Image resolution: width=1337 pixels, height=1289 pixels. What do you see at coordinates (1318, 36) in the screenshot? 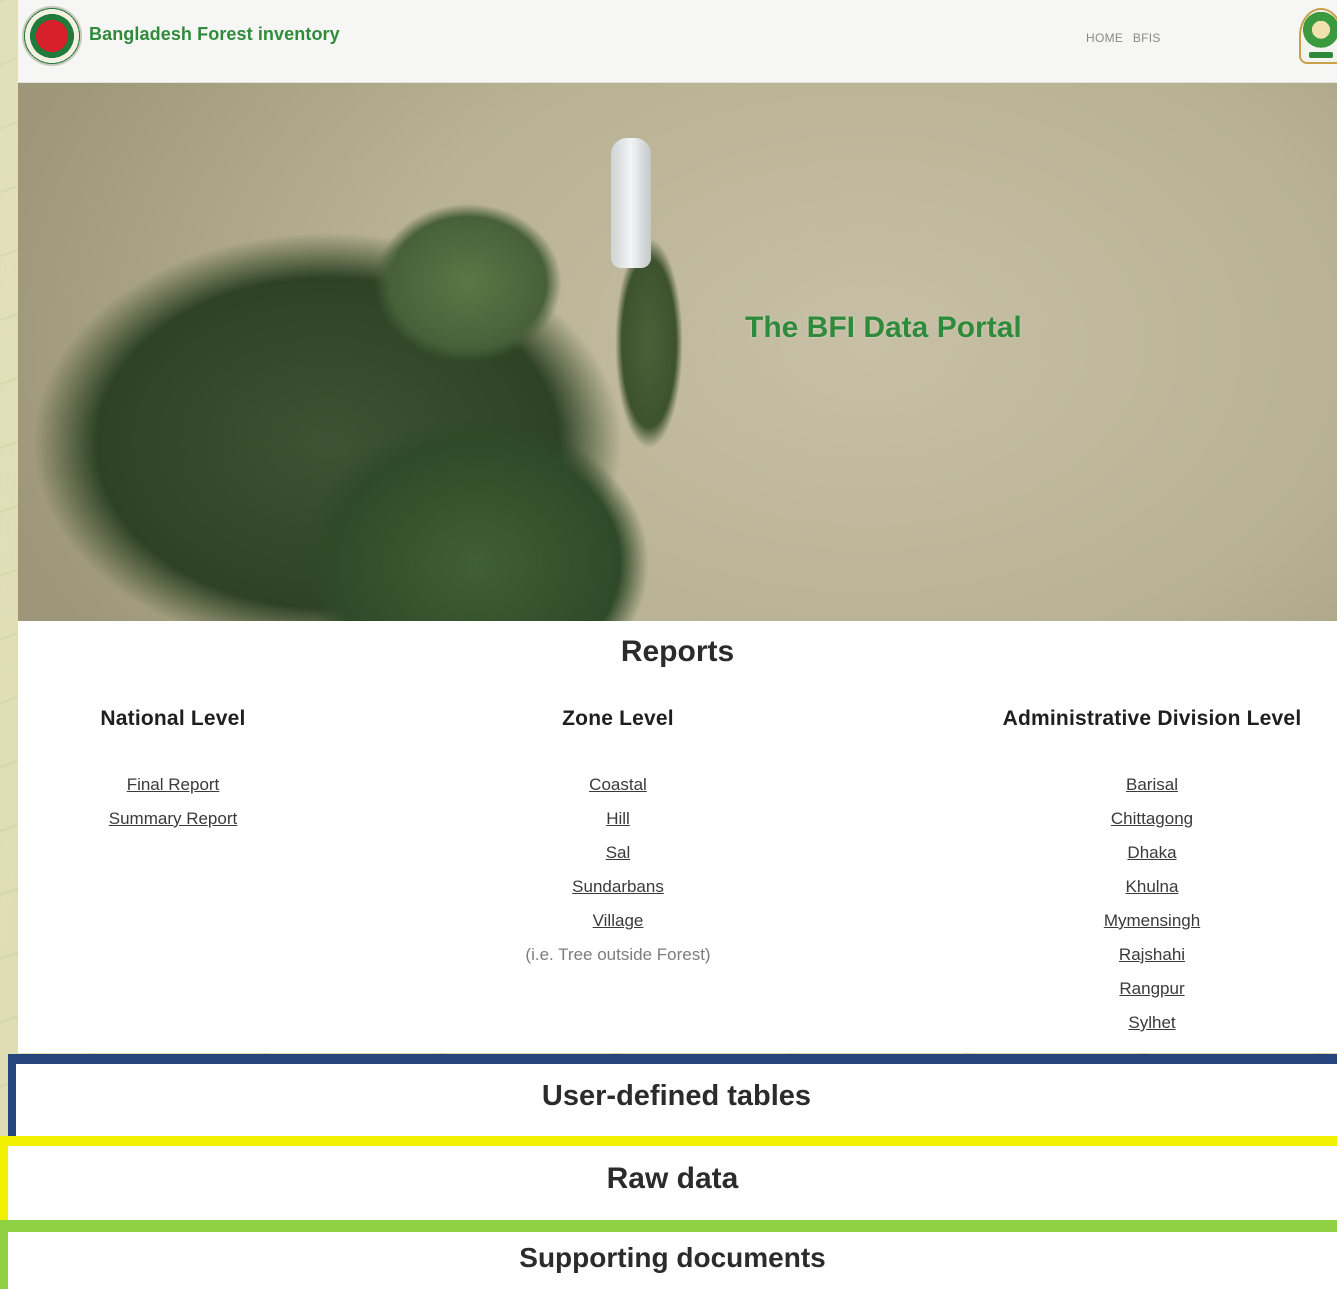
I see `forest-department-emblem-icon` at bounding box center [1318, 36].